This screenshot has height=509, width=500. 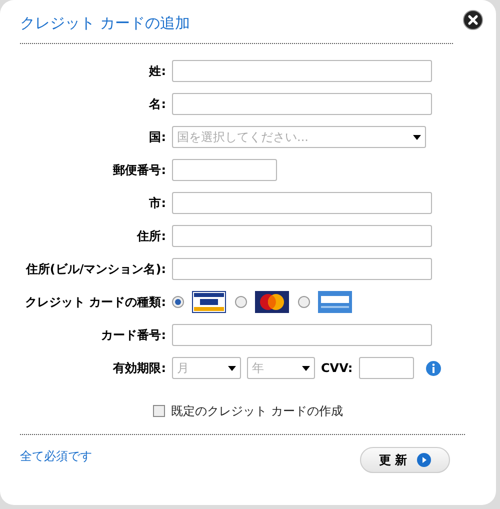 What do you see at coordinates (95, 269) in the screenshot?
I see `field-label: 住所(ビル/マンション名):` at bounding box center [95, 269].